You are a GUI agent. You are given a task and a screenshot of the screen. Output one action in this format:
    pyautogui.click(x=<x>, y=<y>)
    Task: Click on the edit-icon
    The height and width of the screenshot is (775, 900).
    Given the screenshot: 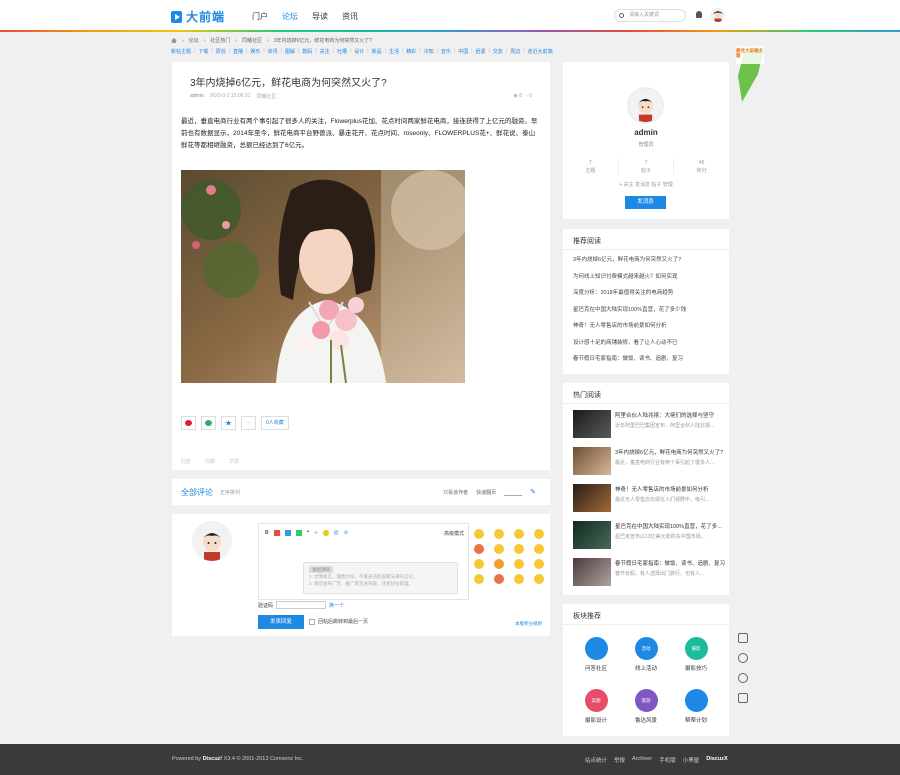 What is the action you would take?
    pyautogui.click(x=743, y=638)
    